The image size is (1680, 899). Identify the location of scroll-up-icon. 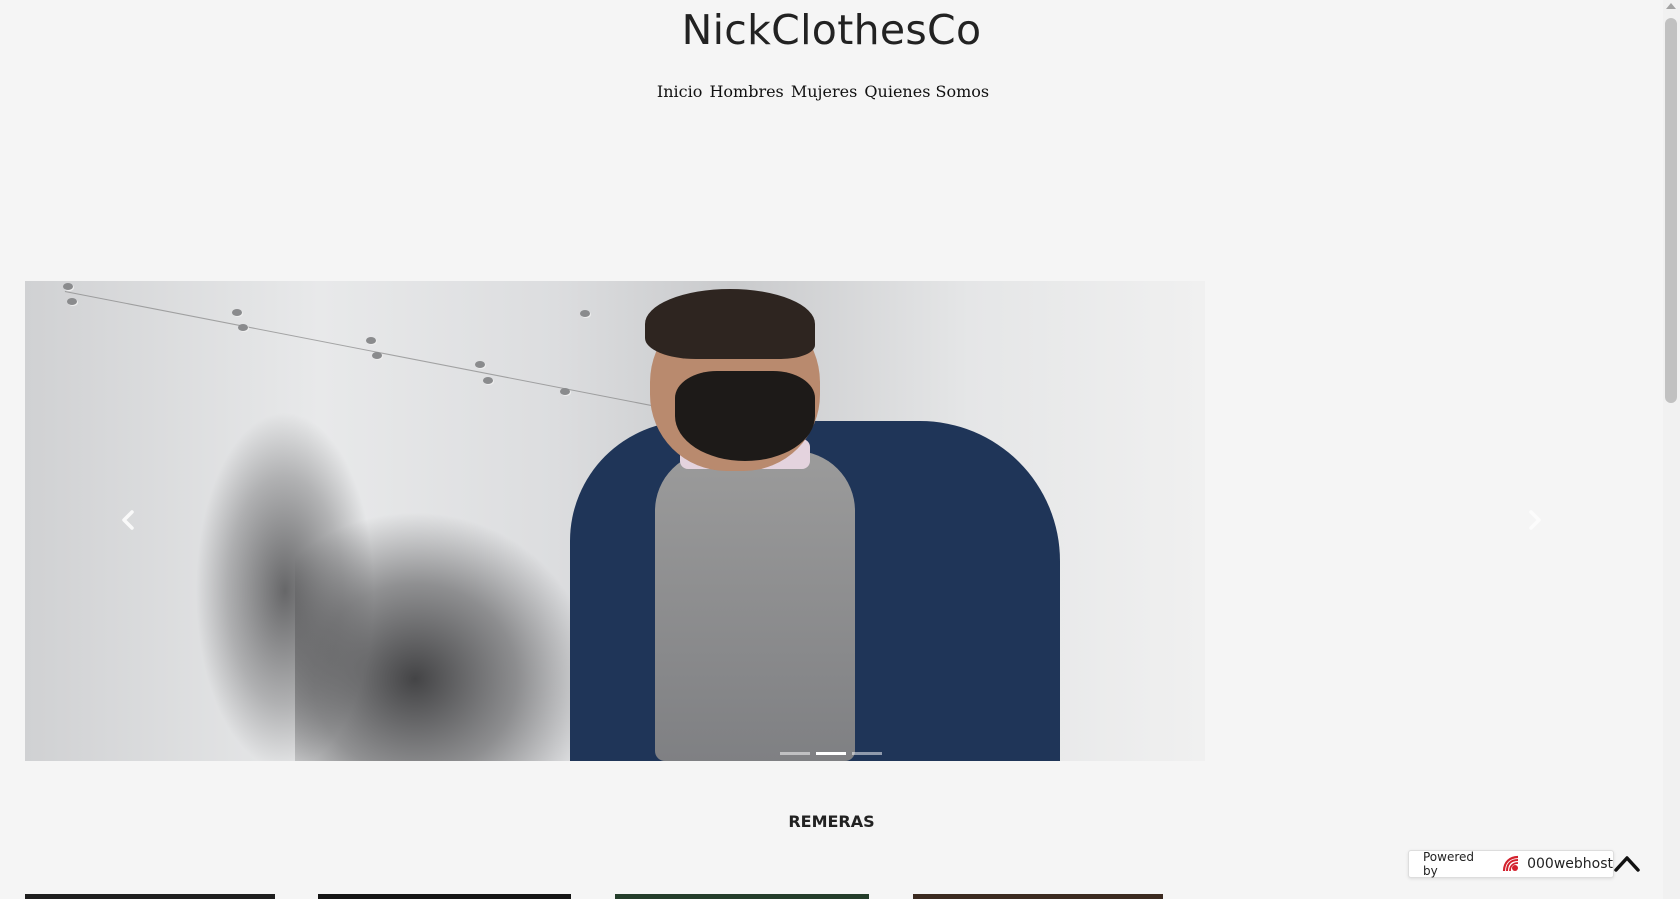
(1671, 6).